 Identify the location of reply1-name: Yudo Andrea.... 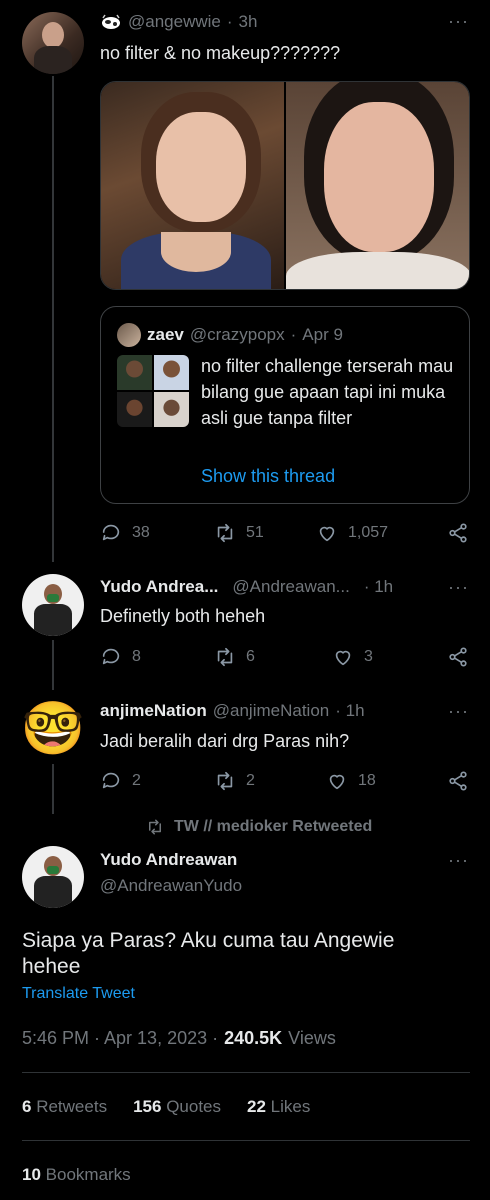
(159, 587).